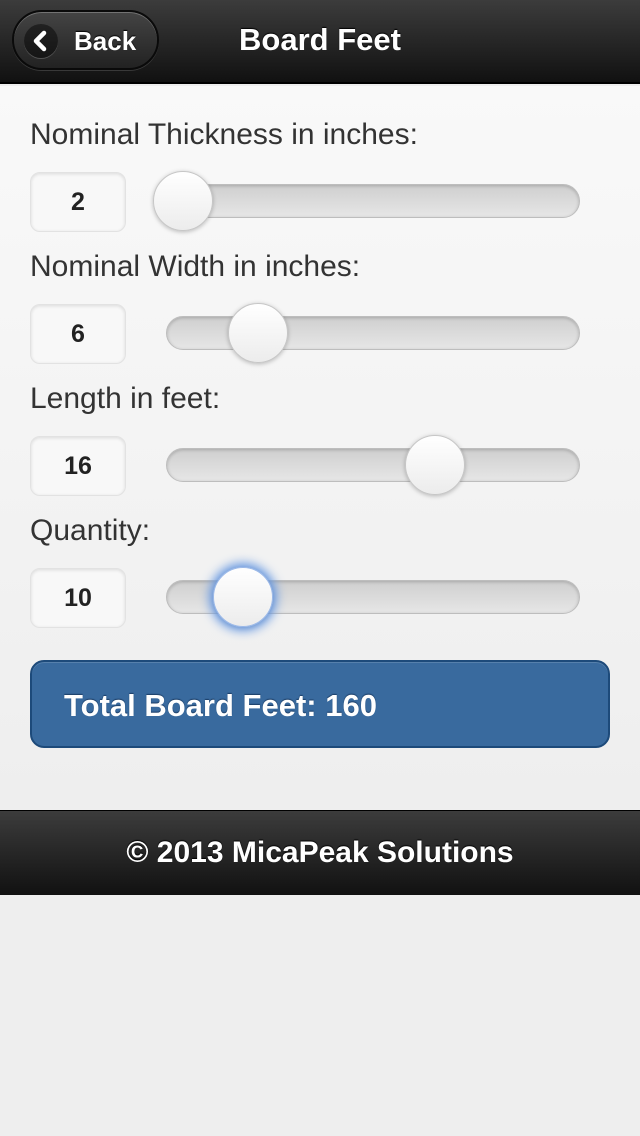 Image resolution: width=640 pixels, height=1136 pixels. What do you see at coordinates (78, 202) in the screenshot?
I see `thickness-input: 2` at bounding box center [78, 202].